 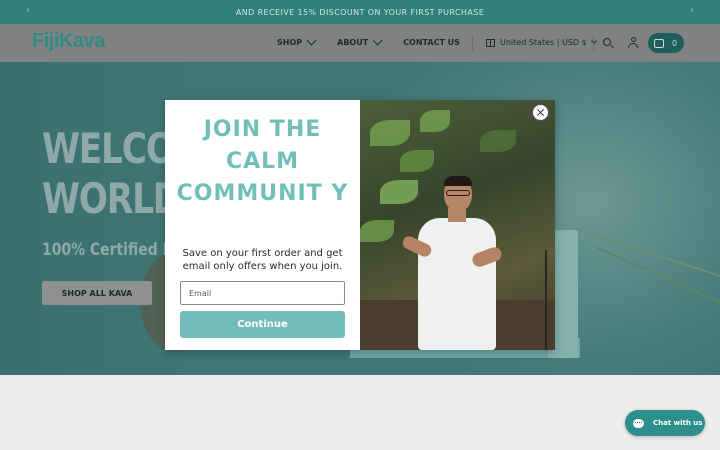 I want to click on chat-label: Chat with us, so click(x=678, y=423).